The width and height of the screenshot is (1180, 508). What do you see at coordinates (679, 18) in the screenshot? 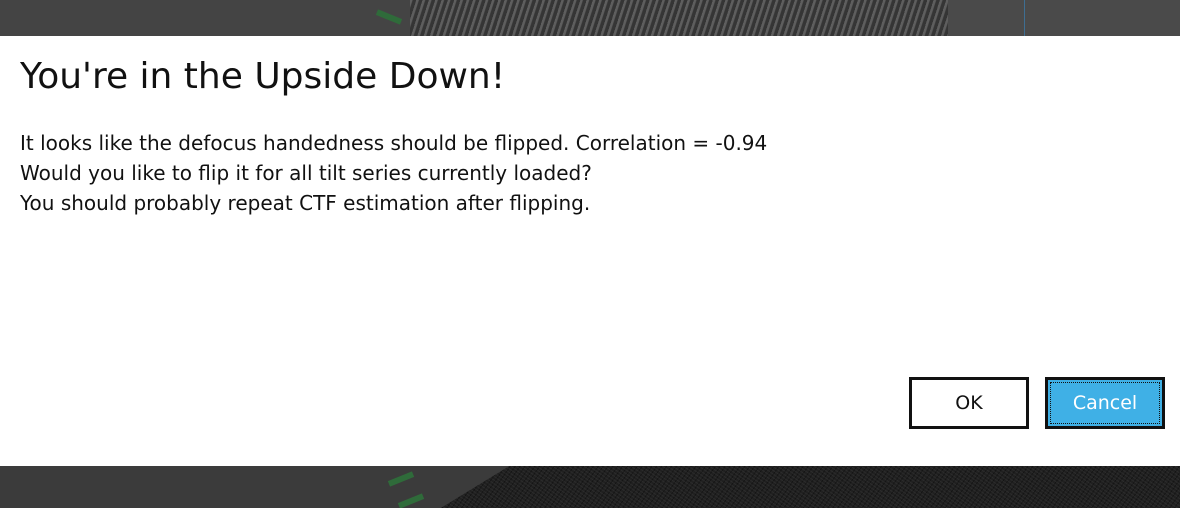
I see `micrograph-preview` at bounding box center [679, 18].